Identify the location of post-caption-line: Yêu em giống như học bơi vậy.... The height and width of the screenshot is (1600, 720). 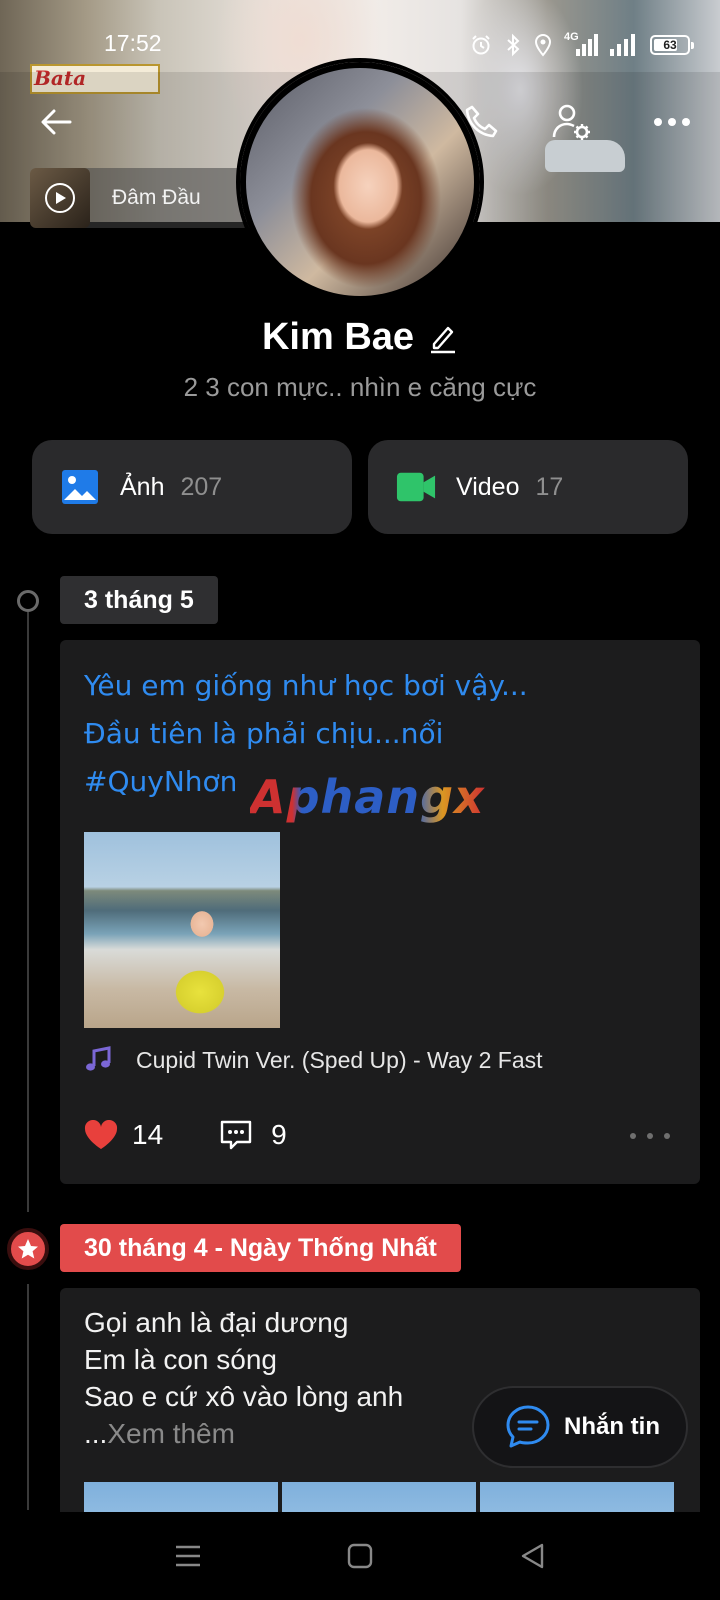
(306, 685).